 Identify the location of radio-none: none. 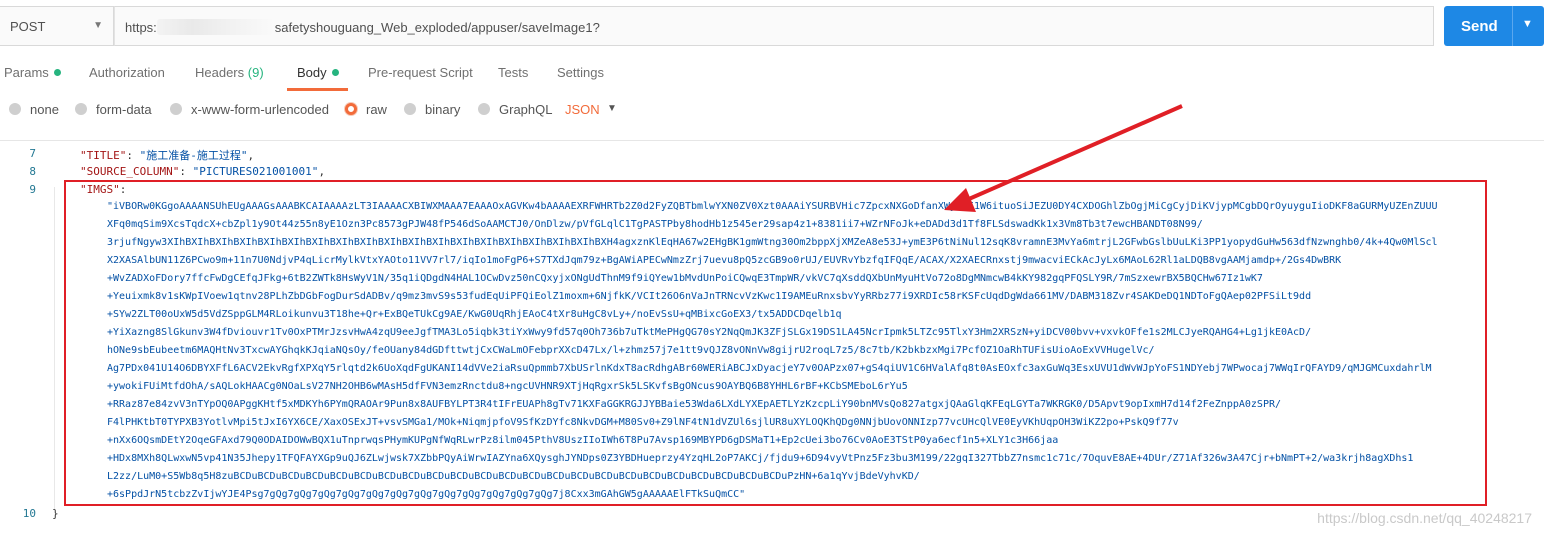
(34, 109).